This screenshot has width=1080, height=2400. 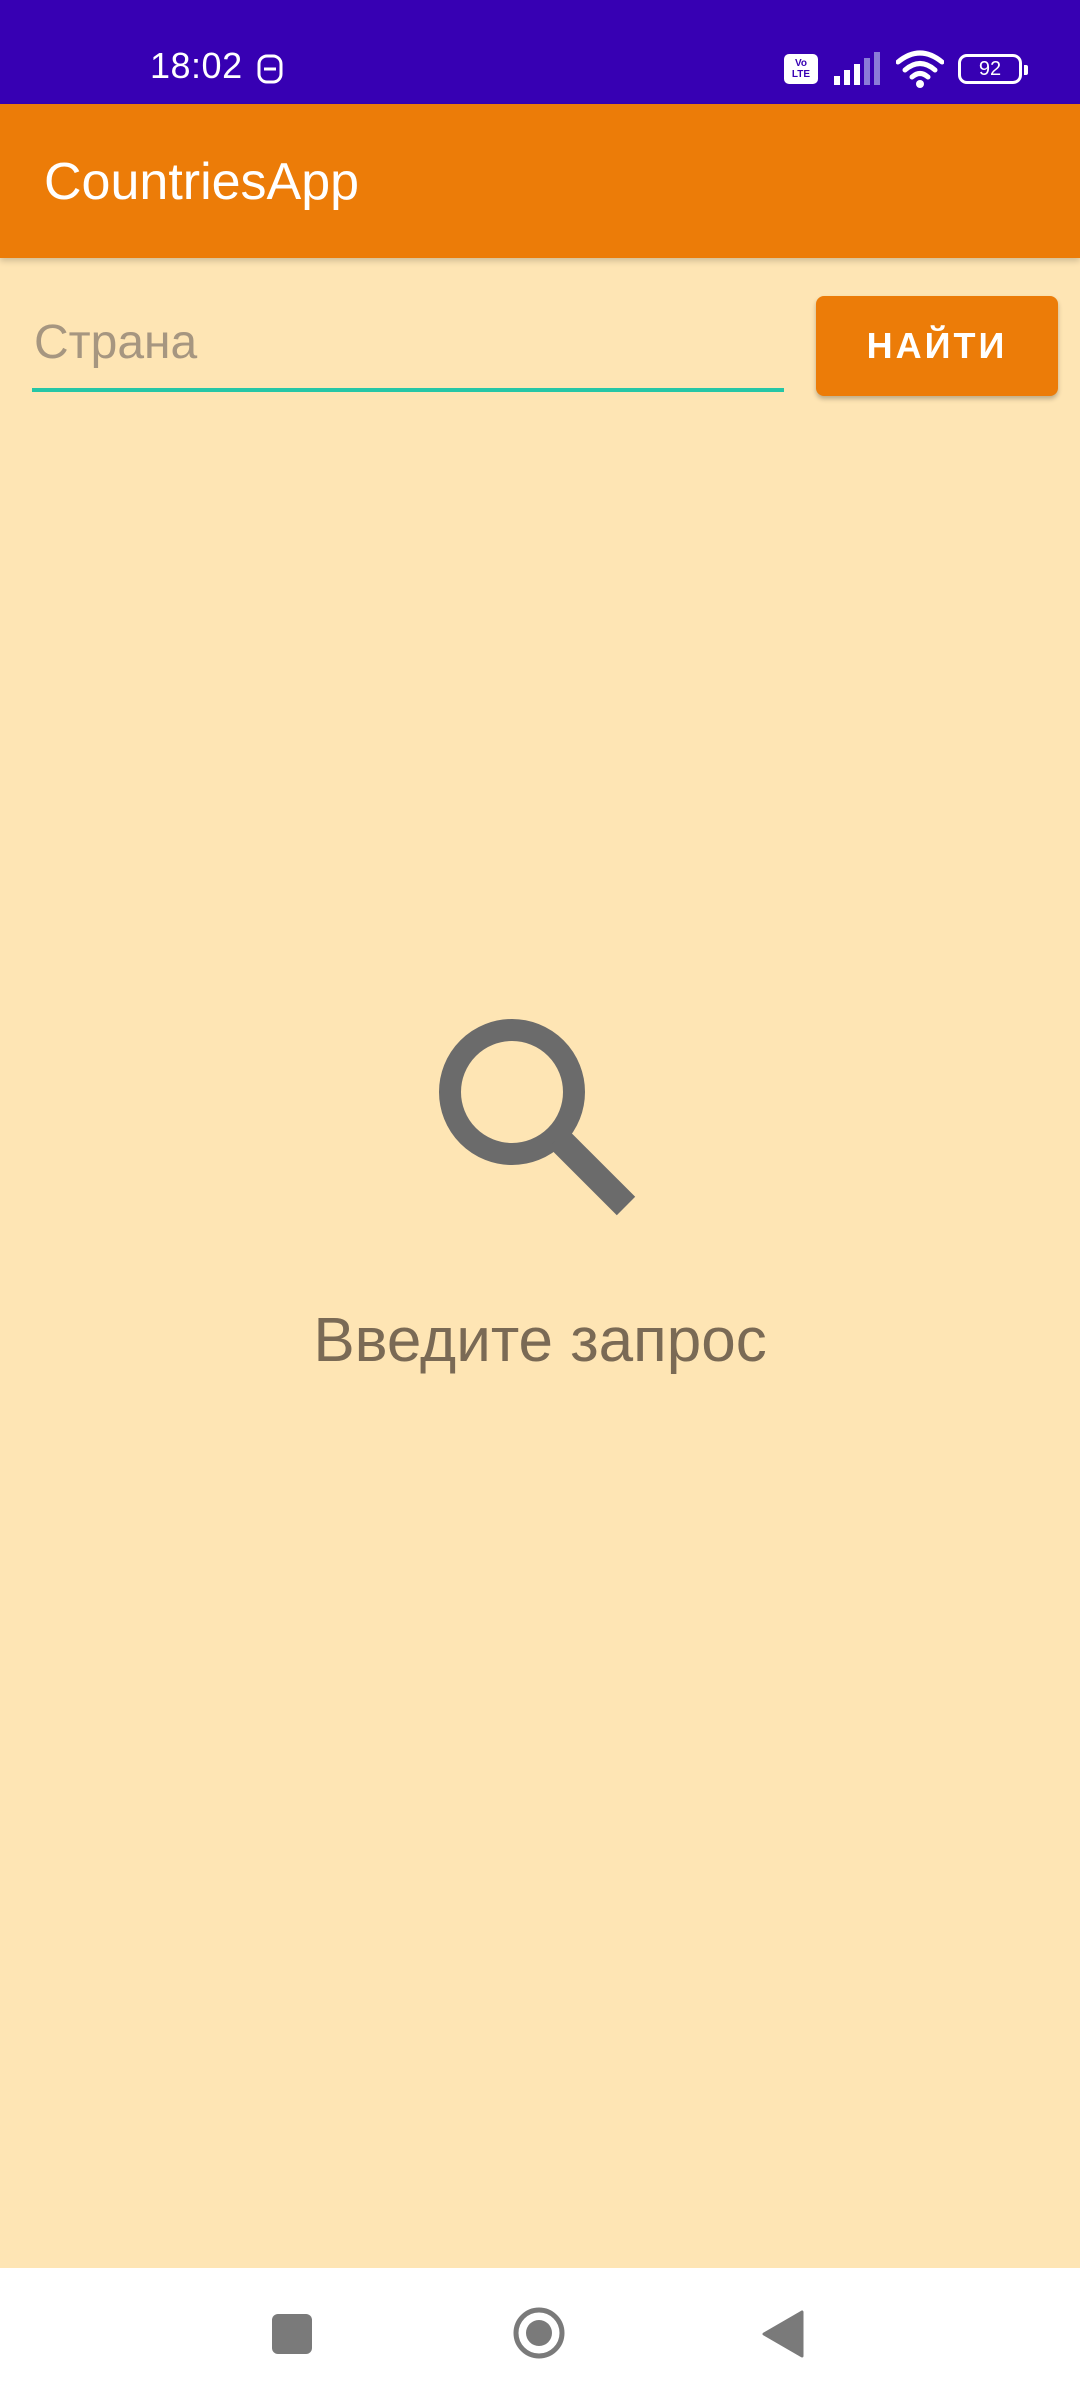 I want to click on status-bar: 18:02 Vo LTE 92, so click(x=540, y=52).